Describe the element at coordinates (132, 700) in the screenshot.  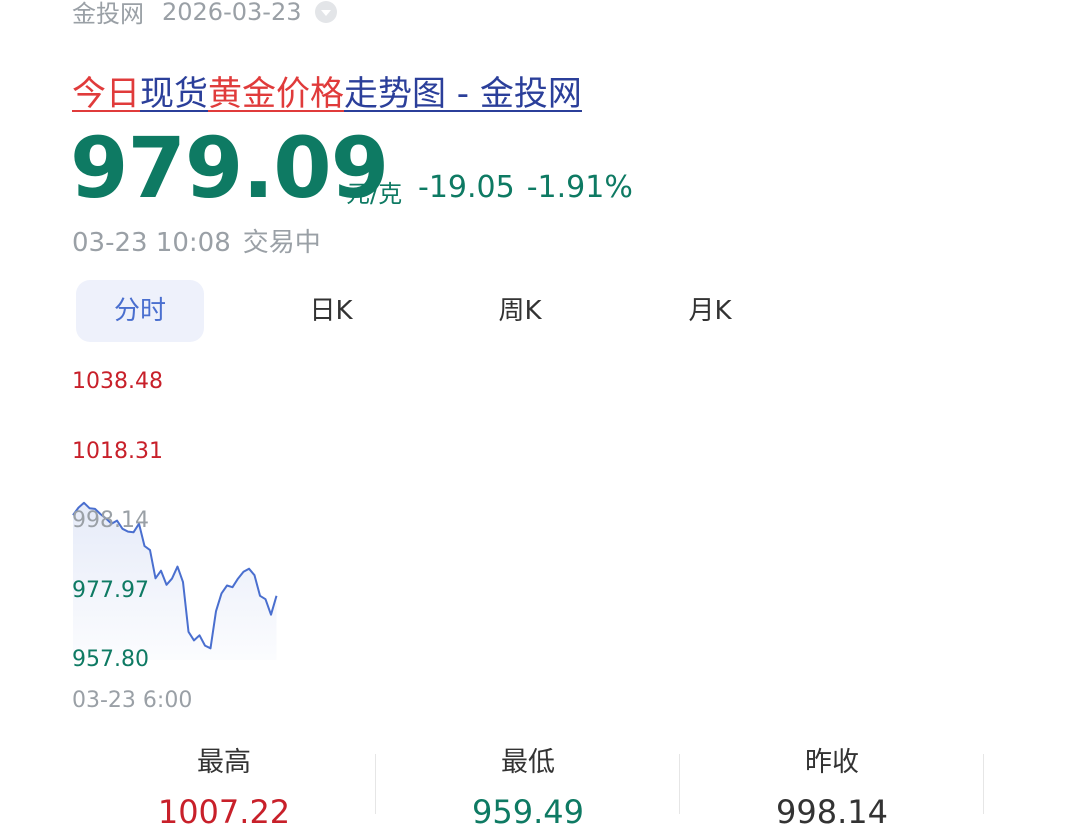
I see `x-axis-start-label: 03-23 6:00` at that location.